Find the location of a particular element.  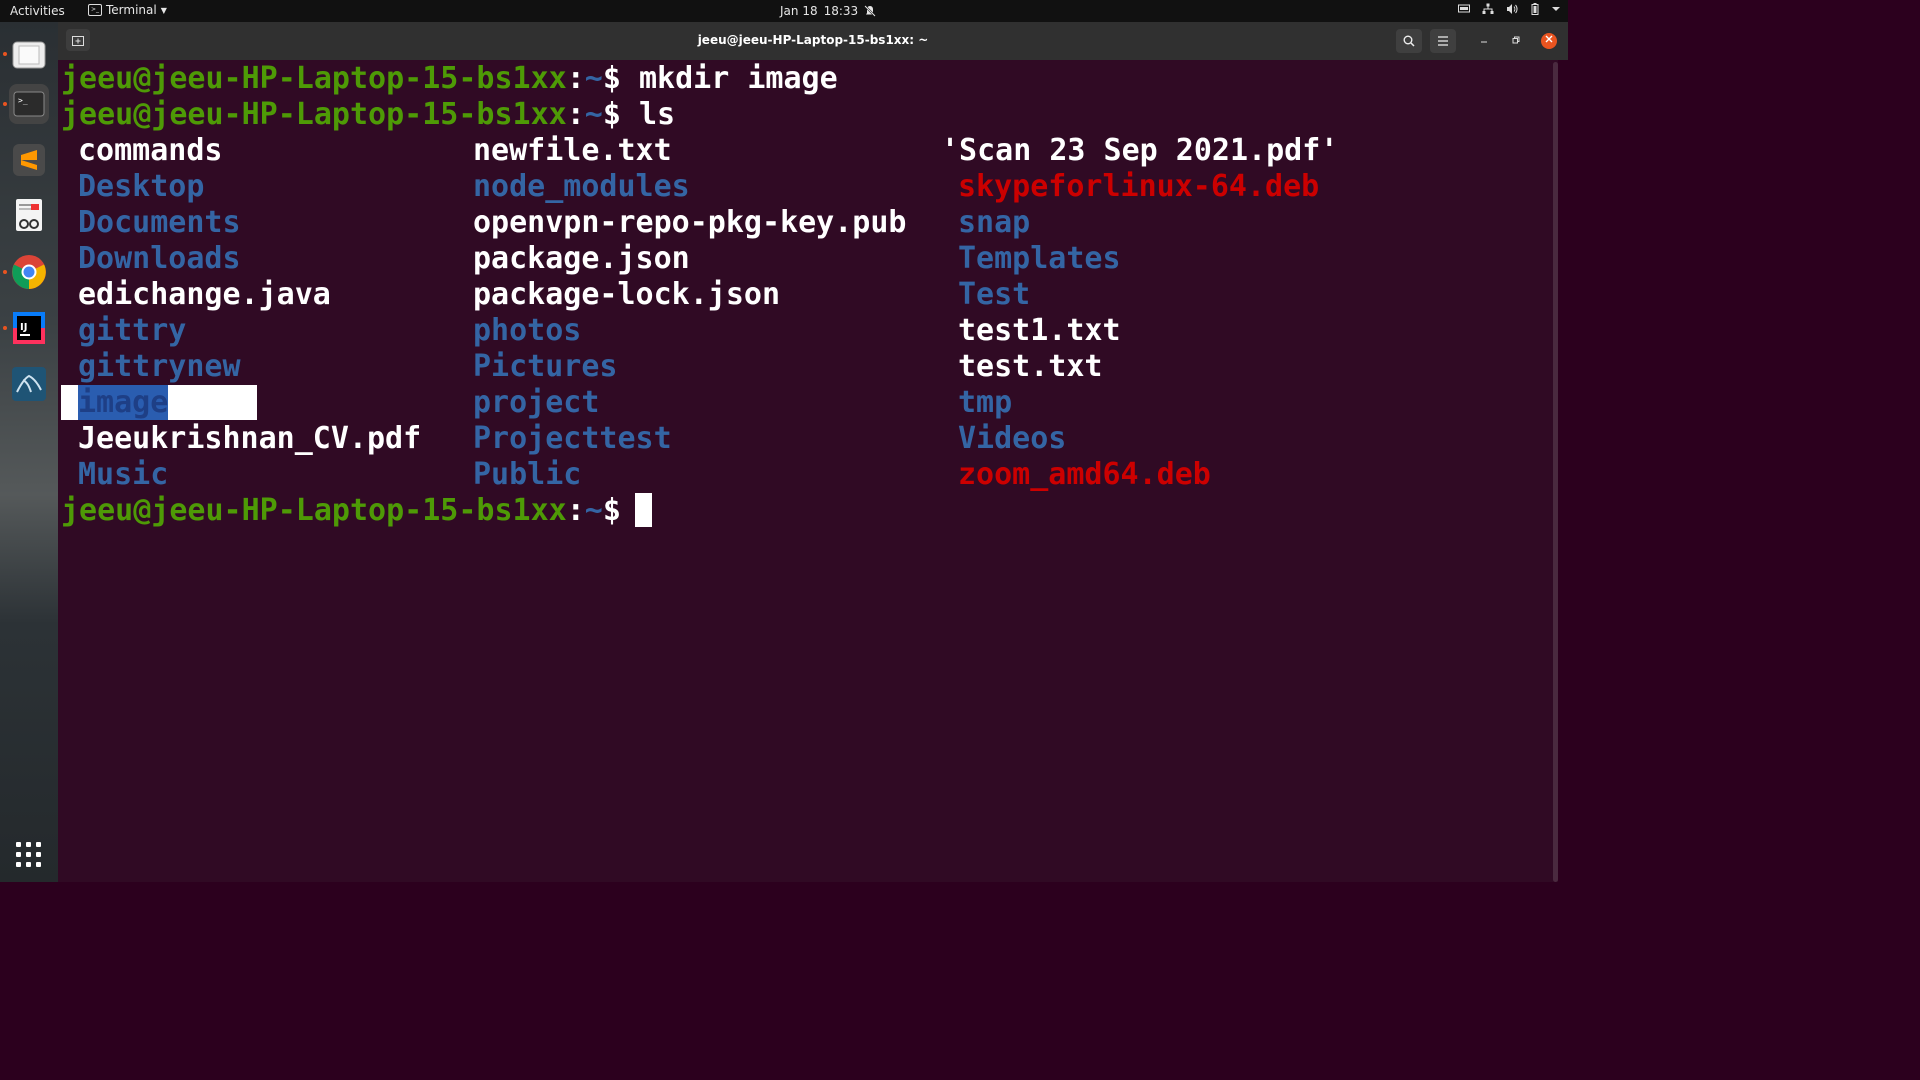

chevron-down-icon is located at coordinates (1556, 9).